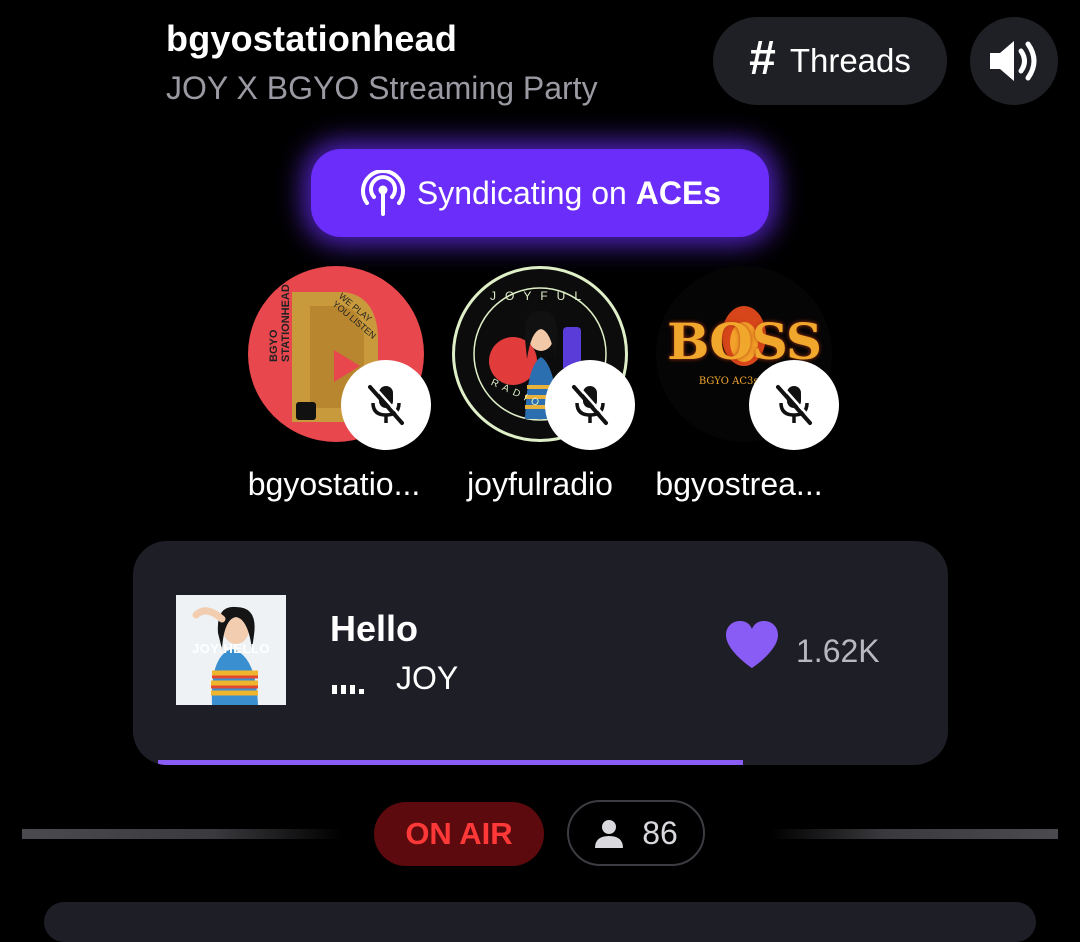  I want to click on avatar-text: BGYO STATIONHEAD, so click(280, 323).